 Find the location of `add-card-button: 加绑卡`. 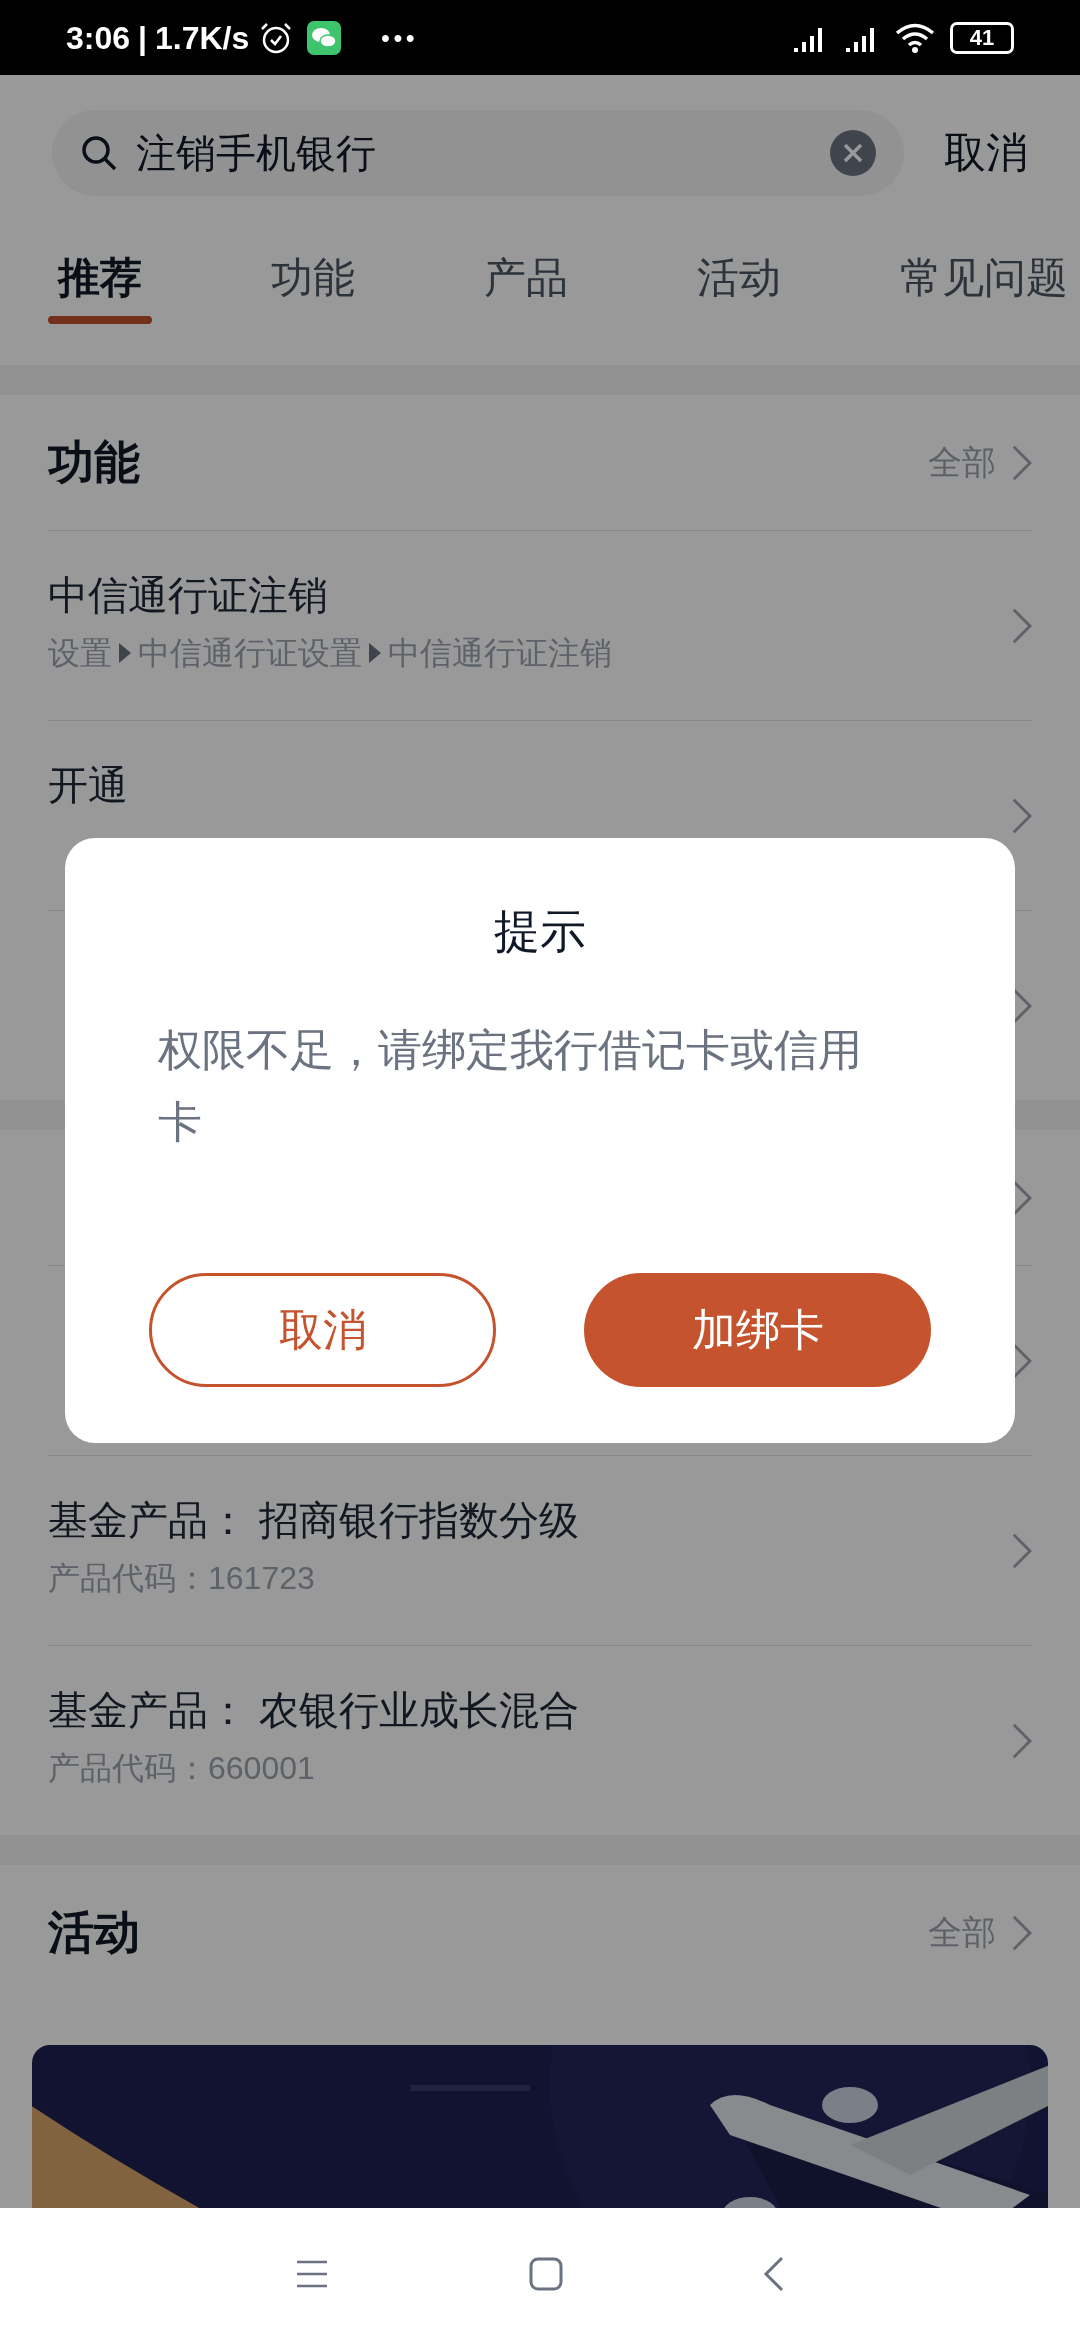

add-card-button: 加绑卡 is located at coordinates (757, 1330).